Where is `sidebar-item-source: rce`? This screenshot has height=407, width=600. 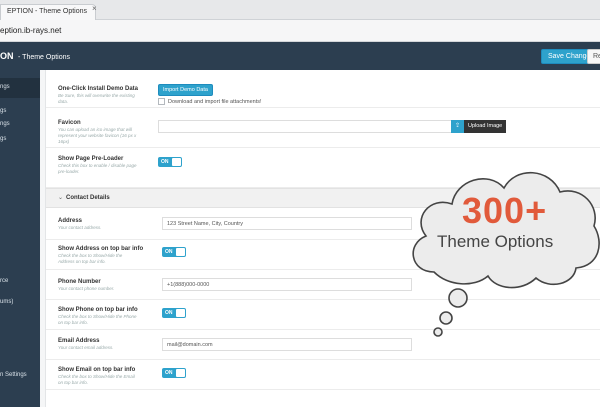 sidebar-item-source: rce is located at coordinates (4, 281).